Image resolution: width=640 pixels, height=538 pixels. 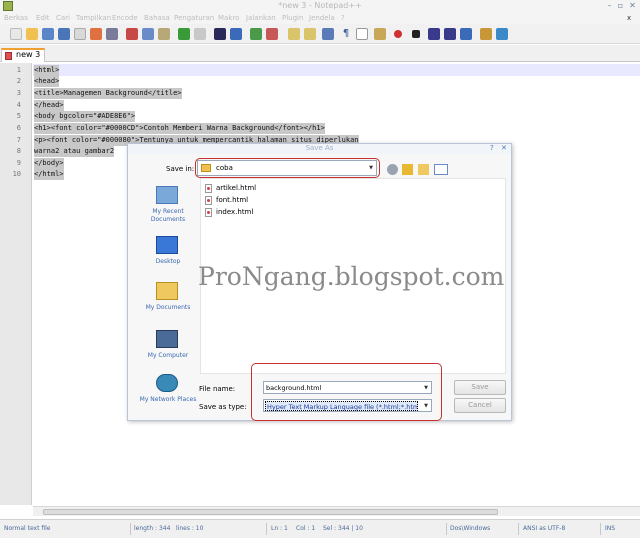 I want to click on open-file-icon, so click(x=32, y=34).